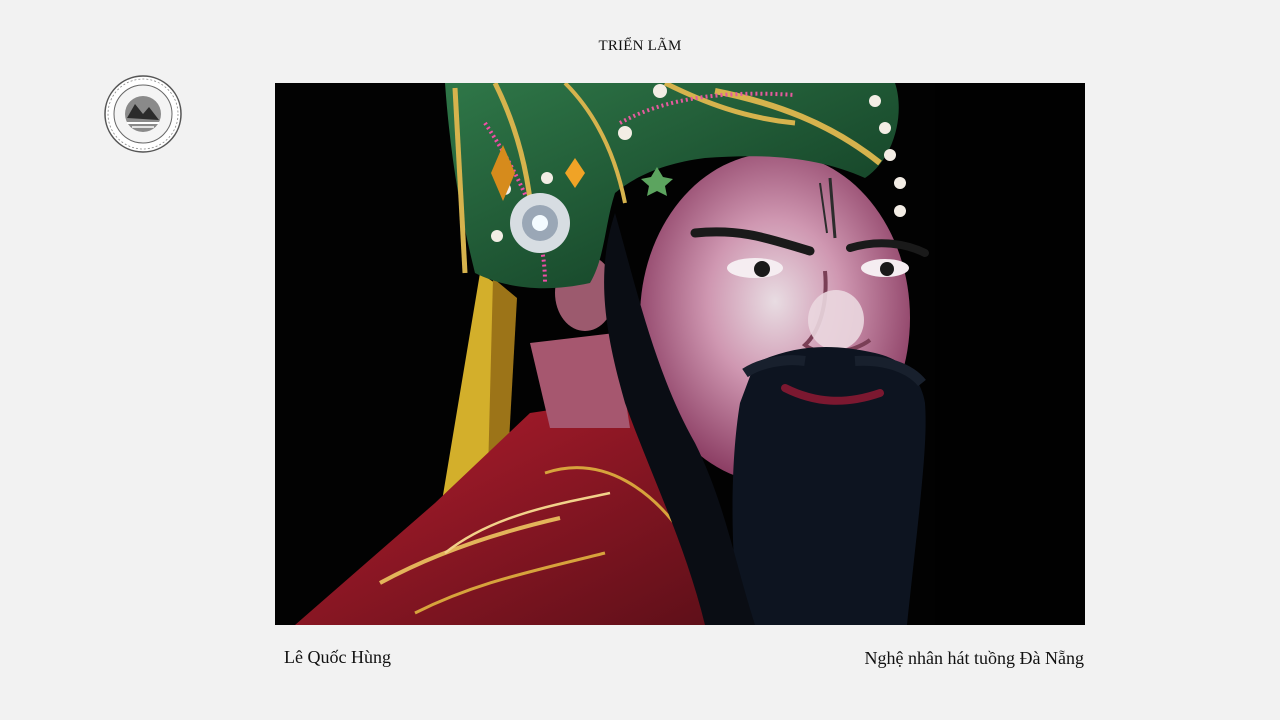  Describe the element at coordinates (640, 46) in the screenshot. I see `page-title: TRIỂN LÃM` at that location.